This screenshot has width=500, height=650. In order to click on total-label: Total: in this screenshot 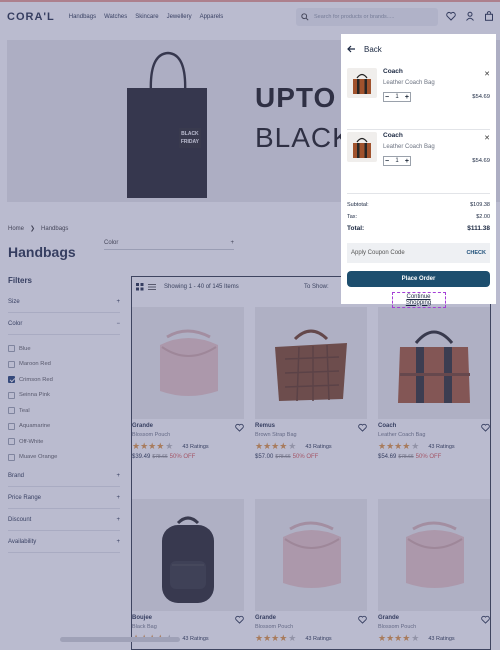, I will do `click(356, 228)`.